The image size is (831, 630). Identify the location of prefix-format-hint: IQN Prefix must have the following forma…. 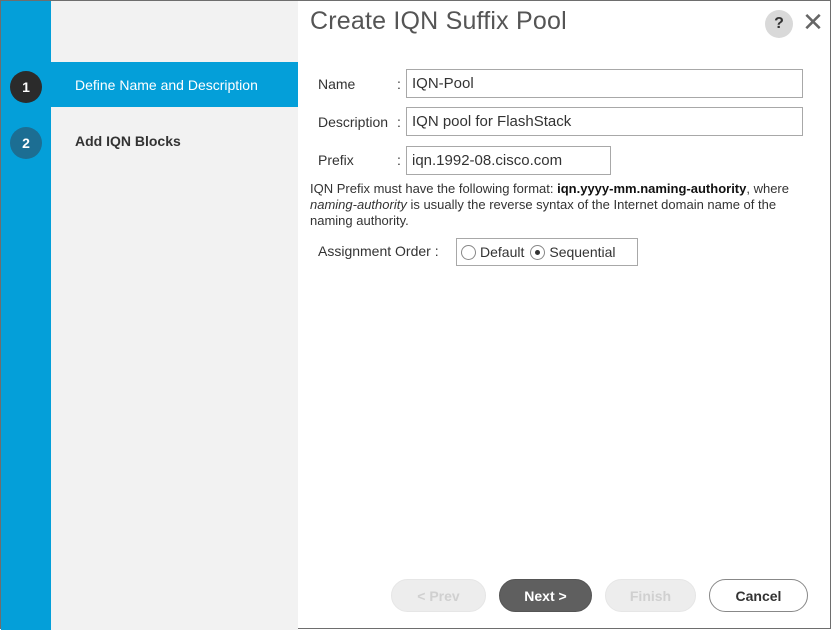
(549, 204).